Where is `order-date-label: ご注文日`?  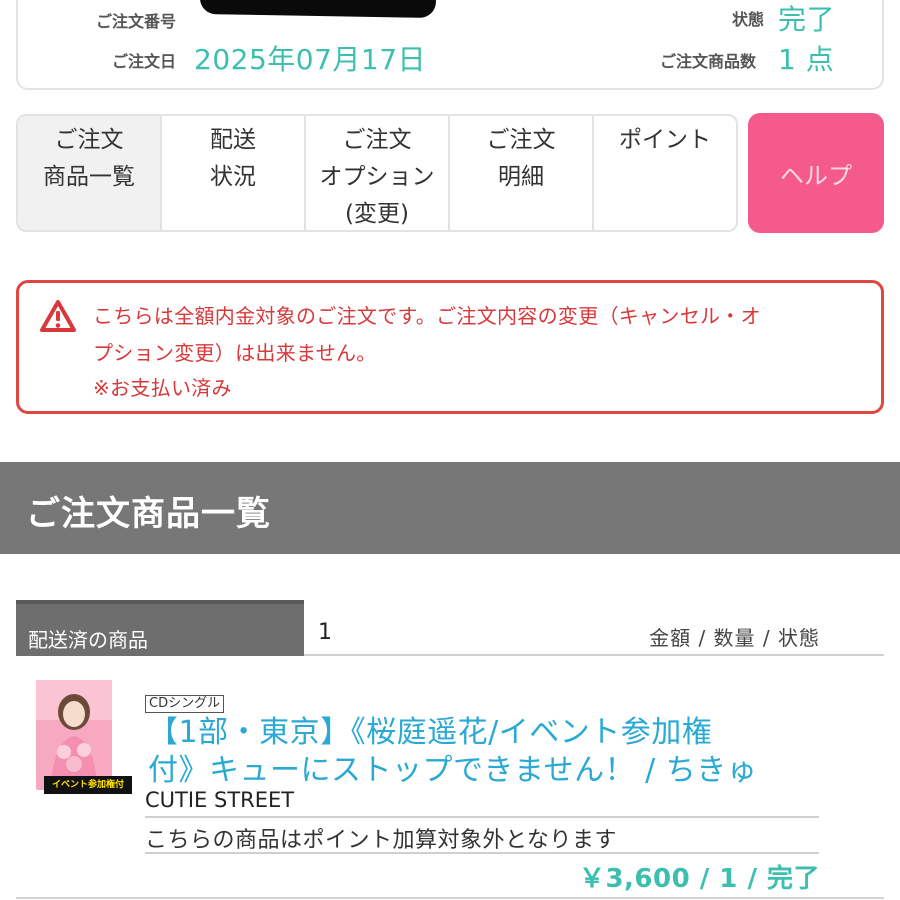 order-date-label: ご注文日 is located at coordinates (144, 61).